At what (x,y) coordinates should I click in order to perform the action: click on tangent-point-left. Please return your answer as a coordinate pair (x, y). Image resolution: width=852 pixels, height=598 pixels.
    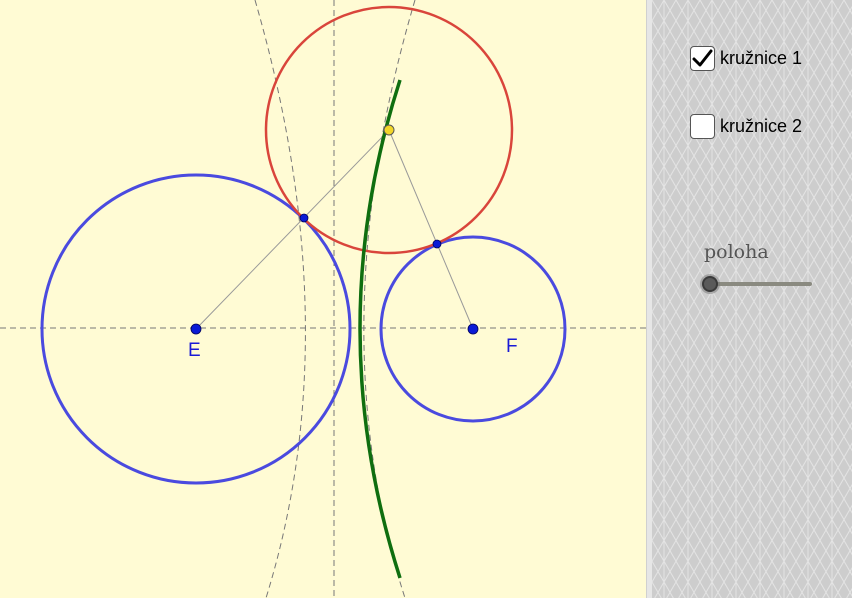
    Looking at the image, I should click on (304, 218).